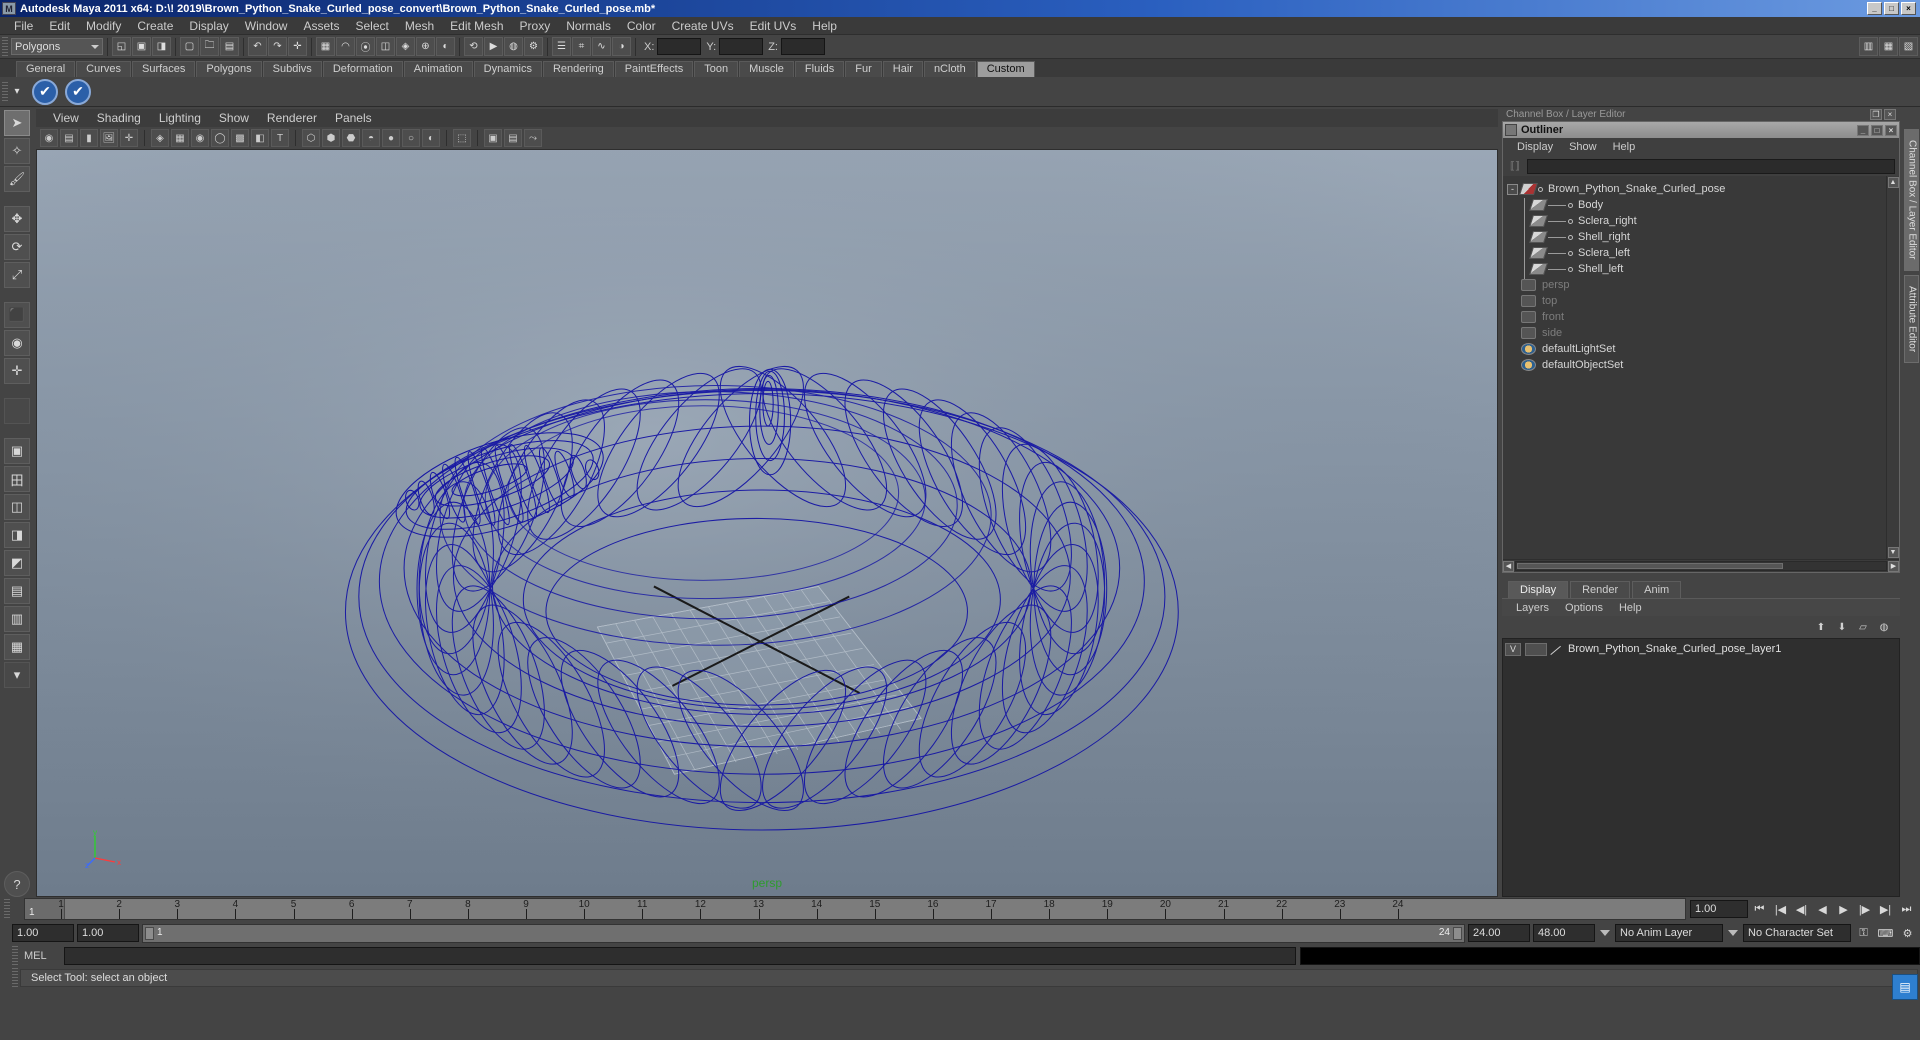  What do you see at coordinates (1564, 933) in the screenshot?
I see `anim-end-field: 48.00` at bounding box center [1564, 933].